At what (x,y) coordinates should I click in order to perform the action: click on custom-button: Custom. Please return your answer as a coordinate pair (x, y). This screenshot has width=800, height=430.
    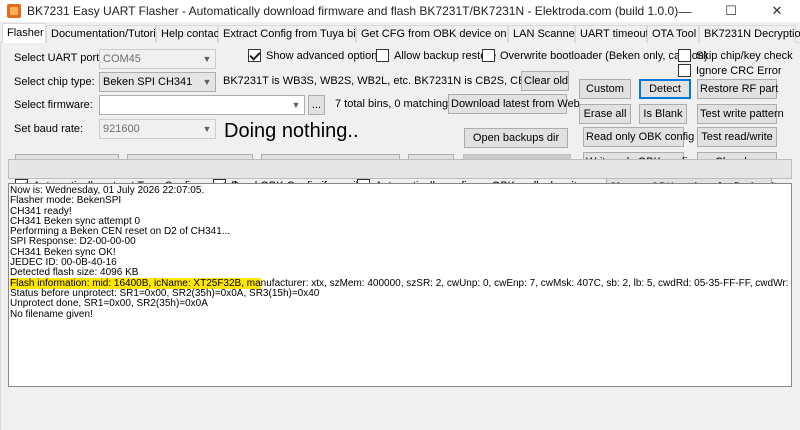
    Looking at the image, I should click on (605, 89).